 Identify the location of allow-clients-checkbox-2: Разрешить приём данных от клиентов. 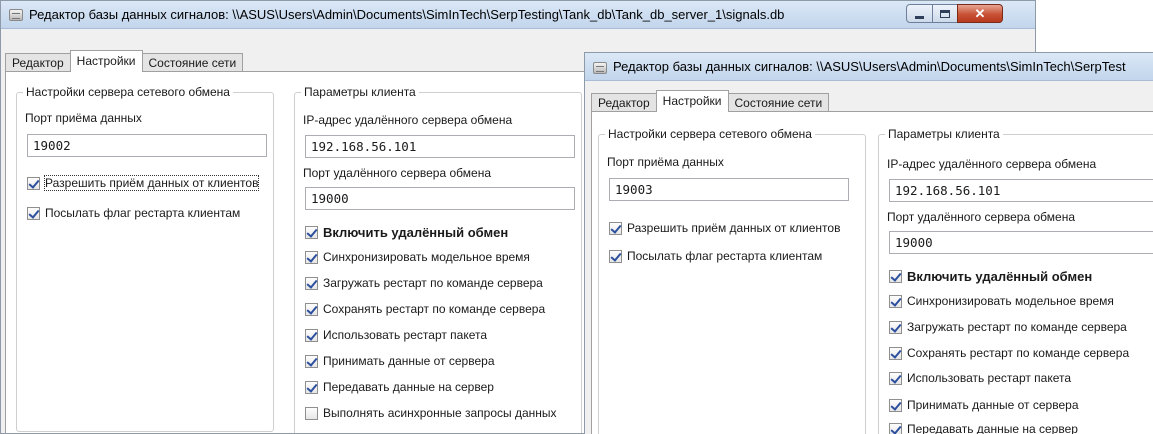
(724, 228).